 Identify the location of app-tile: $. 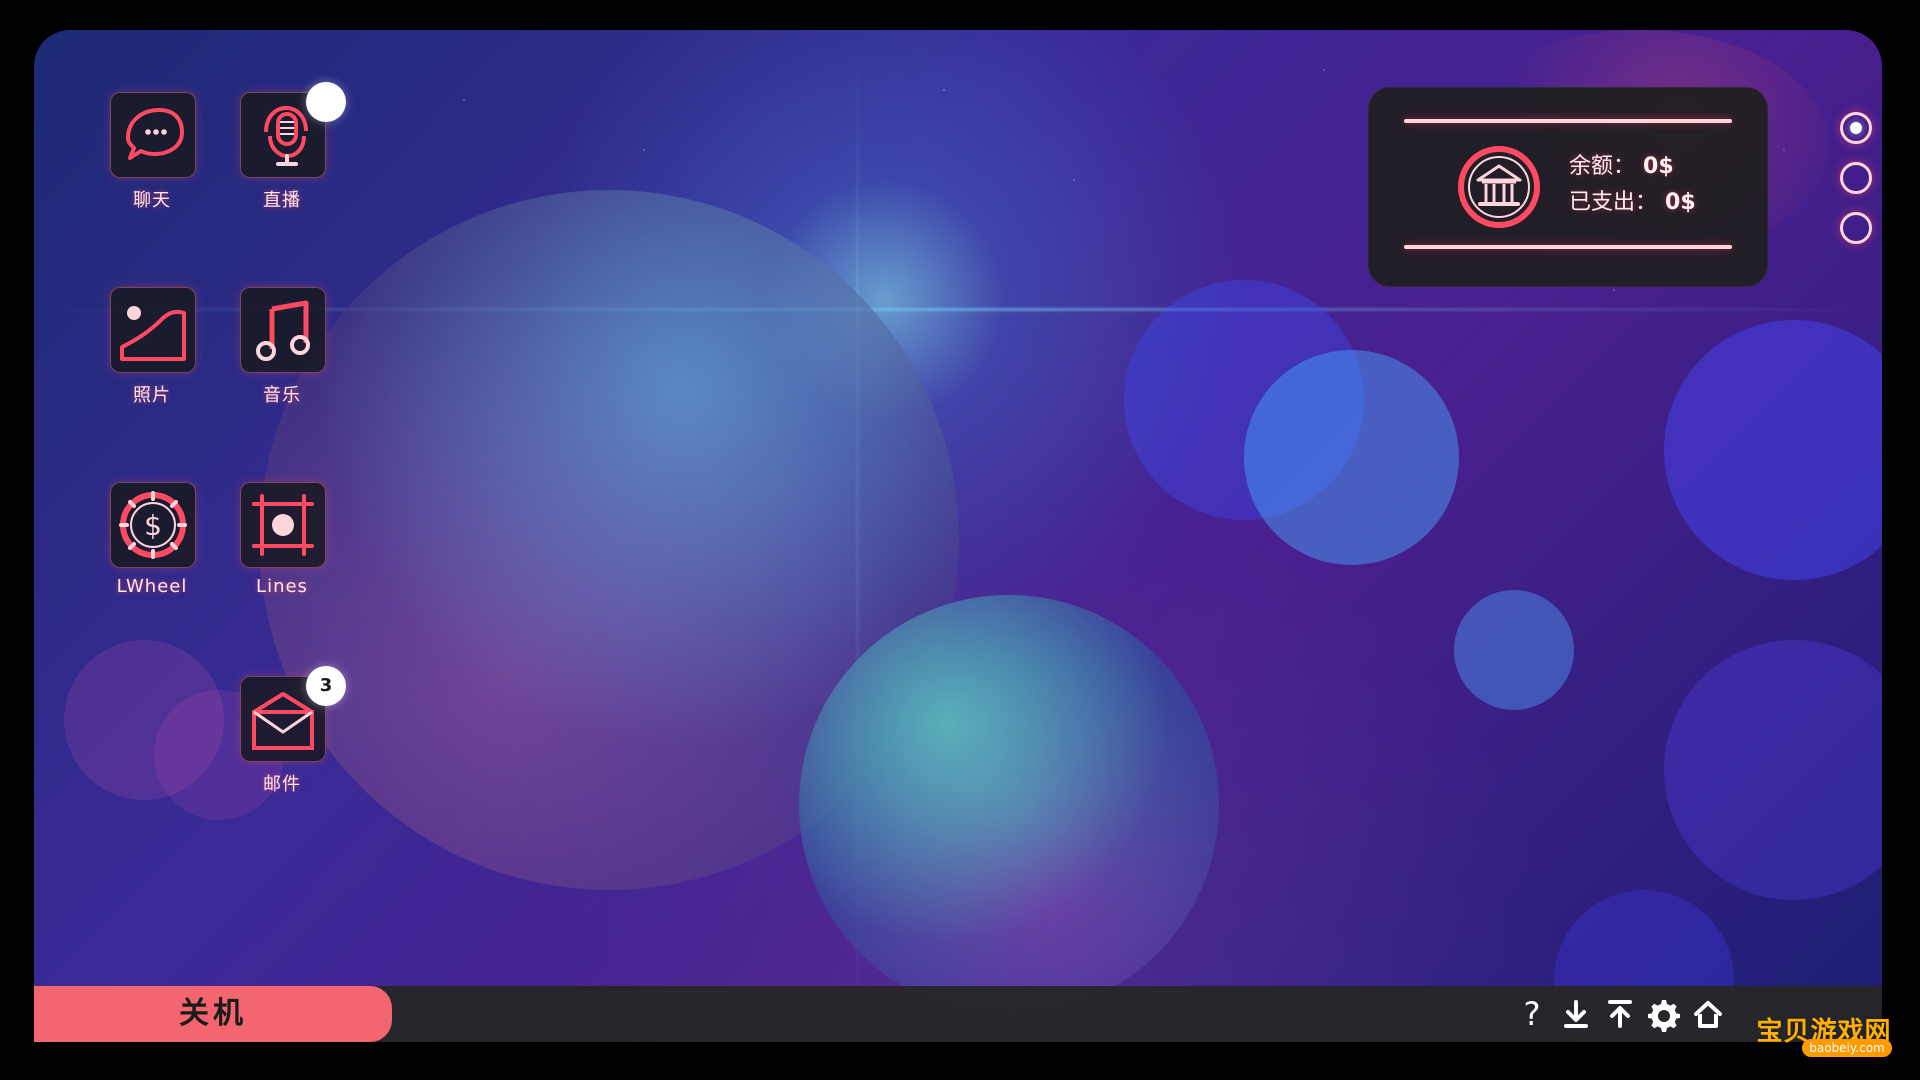
(153, 525).